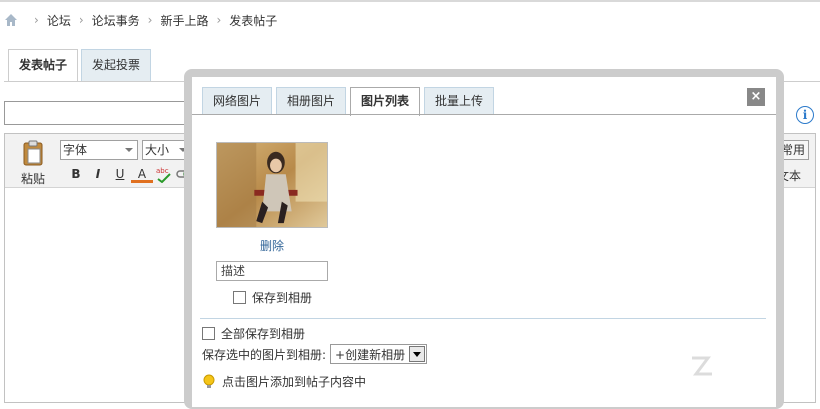 This screenshot has width=820, height=409. I want to click on dialog-tabs-divider, so click(484, 114).